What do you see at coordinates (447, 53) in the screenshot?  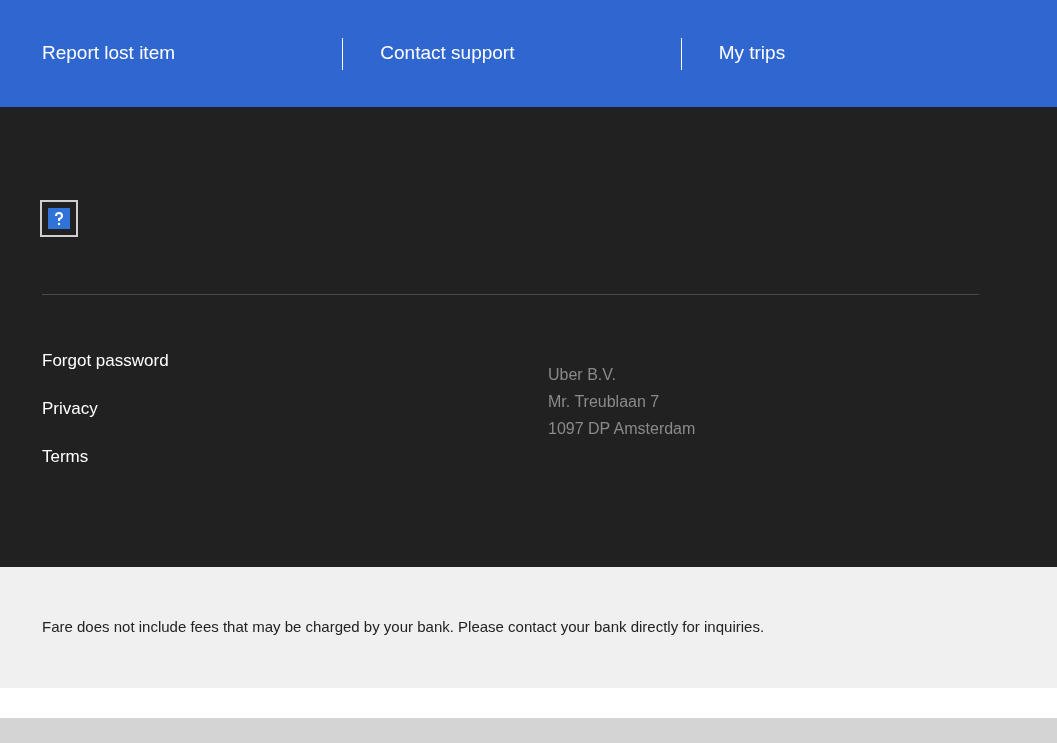 I see `nav-link: Contact support` at bounding box center [447, 53].